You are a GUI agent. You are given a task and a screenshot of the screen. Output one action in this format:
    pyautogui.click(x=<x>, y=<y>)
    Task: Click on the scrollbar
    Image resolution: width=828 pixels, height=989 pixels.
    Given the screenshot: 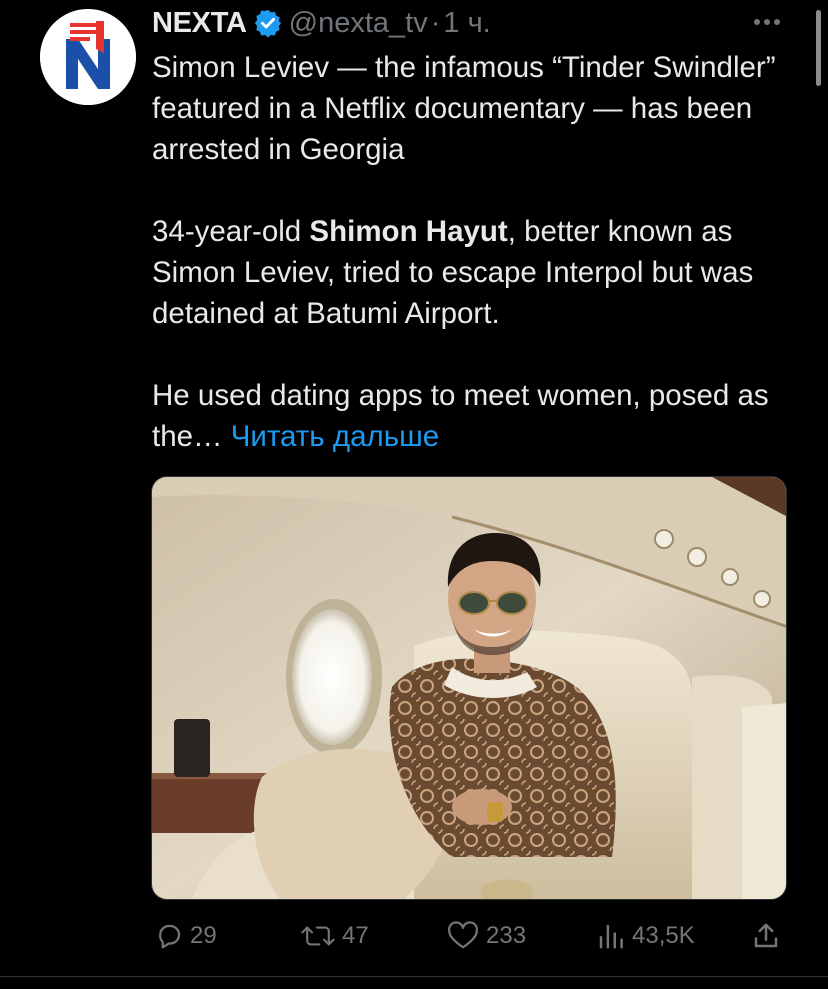 What is the action you would take?
    pyautogui.click(x=818, y=48)
    